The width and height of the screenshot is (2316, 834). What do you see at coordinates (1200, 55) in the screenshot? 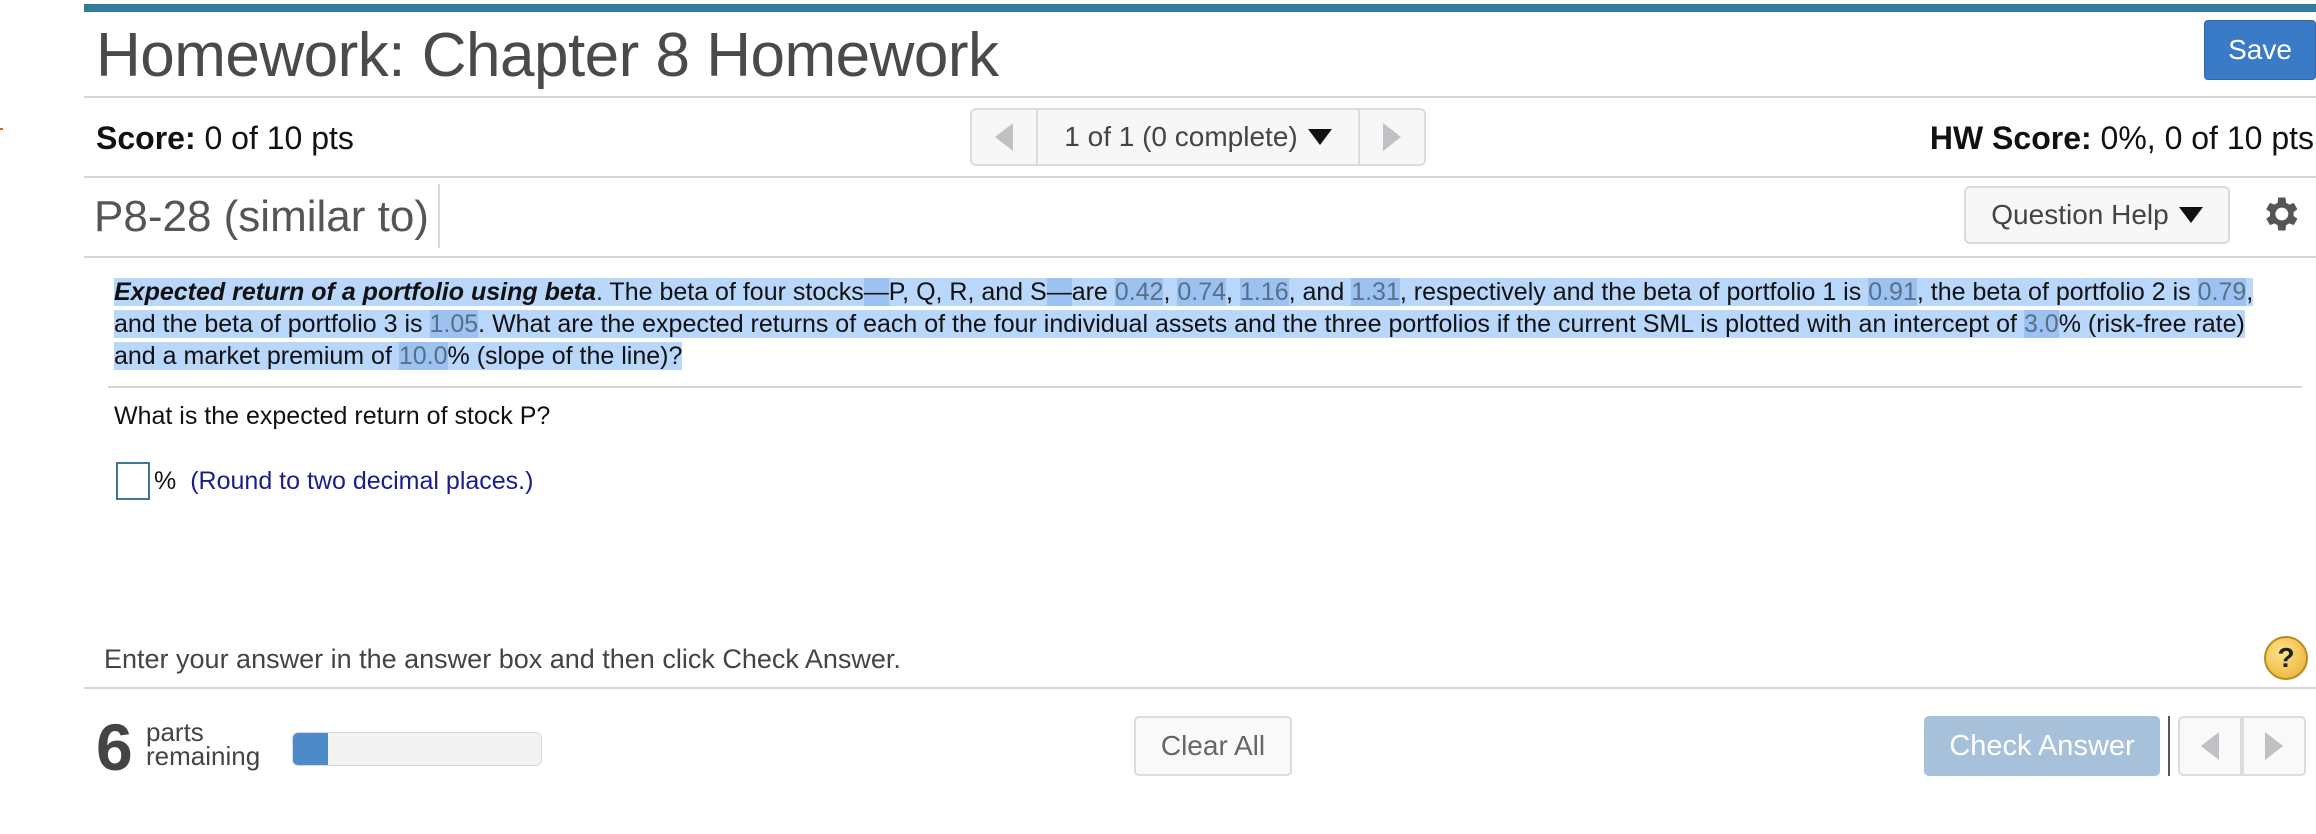
I see `title-row: Homework: Chapter 8 Homework Save` at bounding box center [1200, 55].